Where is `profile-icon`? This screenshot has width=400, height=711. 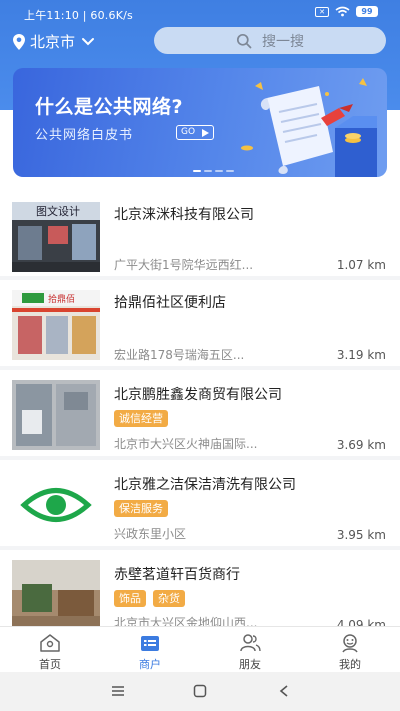 profile-icon is located at coordinates (350, 643).